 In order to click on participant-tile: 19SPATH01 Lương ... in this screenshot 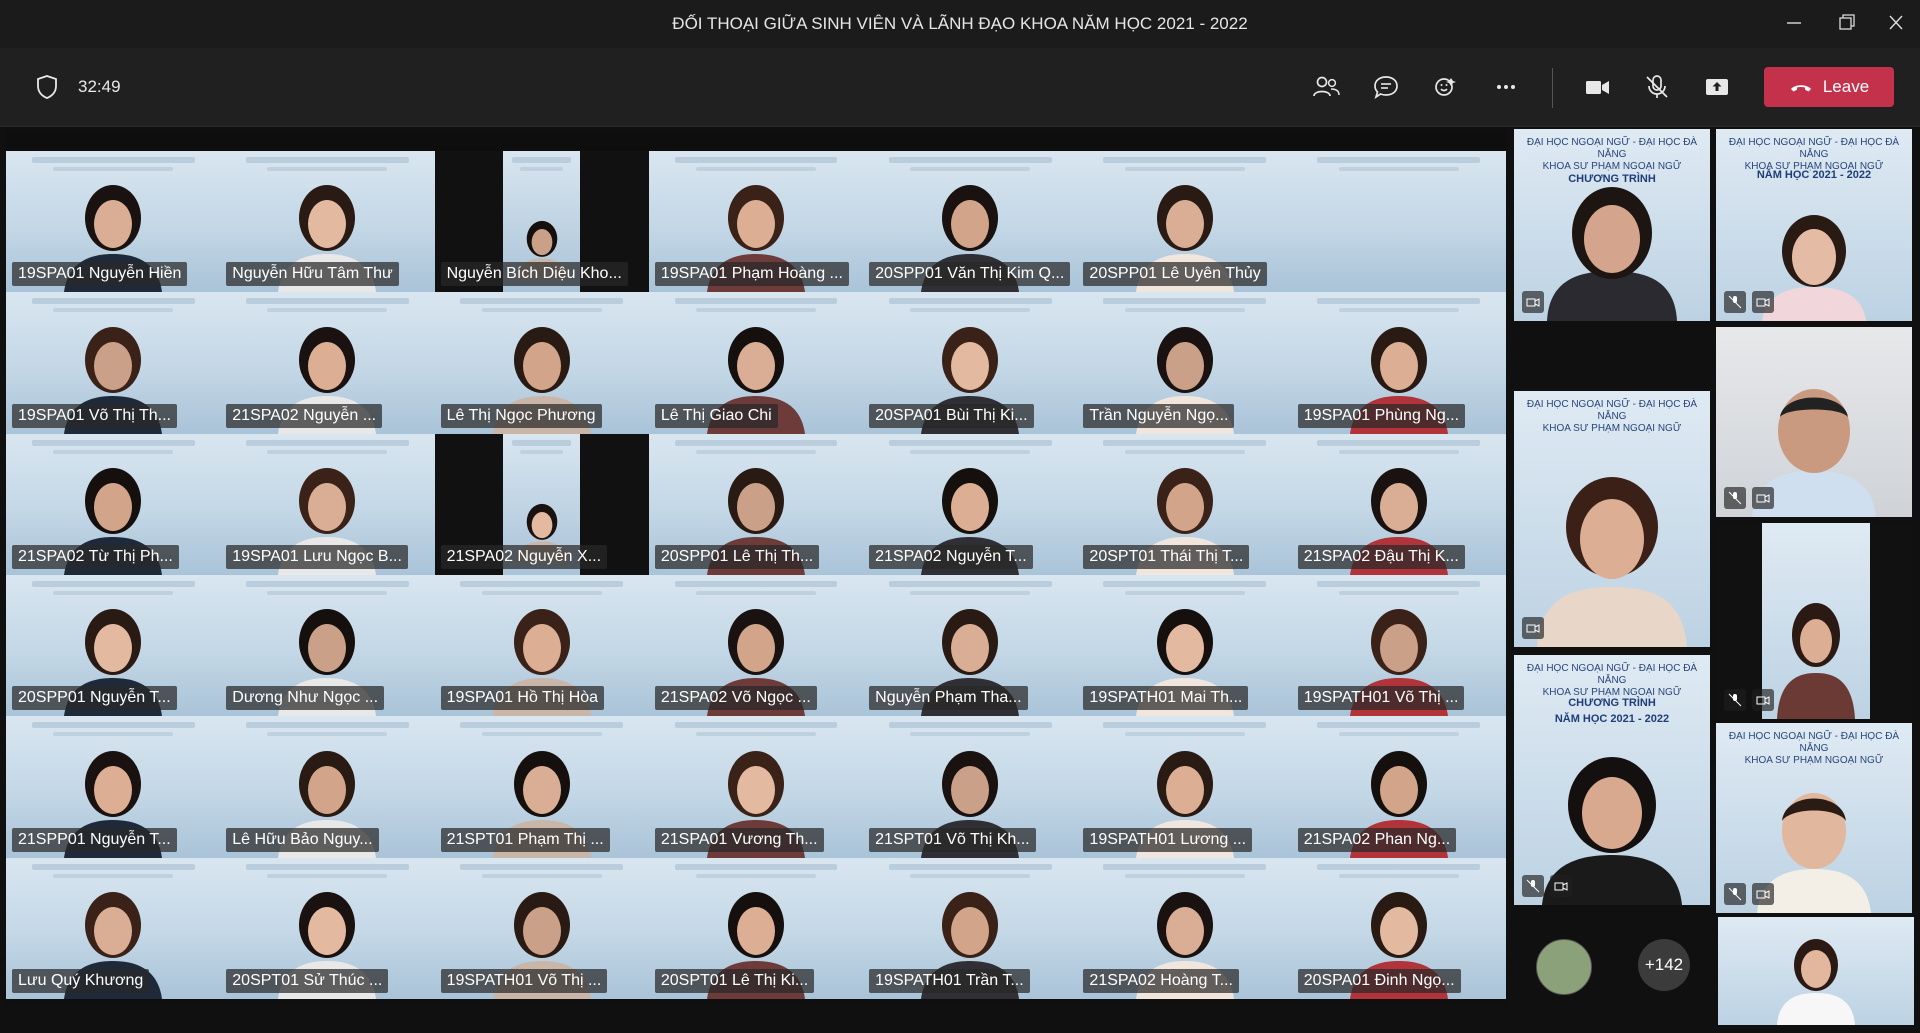, I will do `click(1184, 787)`.